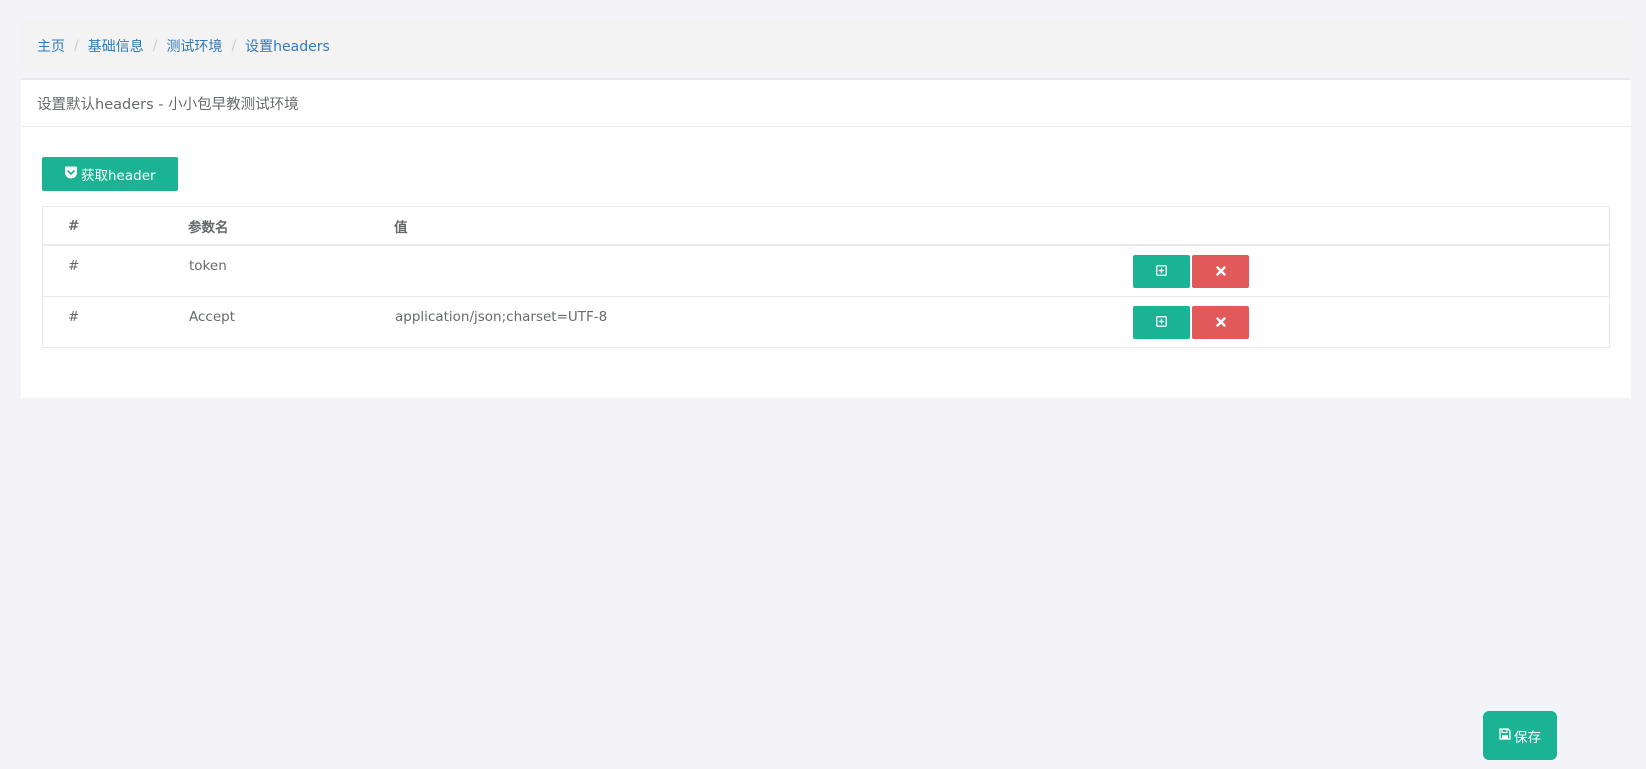 The height and width of the screenshot is (769, 1646). I want to click on save-label: 保存, so click(1527, 737).